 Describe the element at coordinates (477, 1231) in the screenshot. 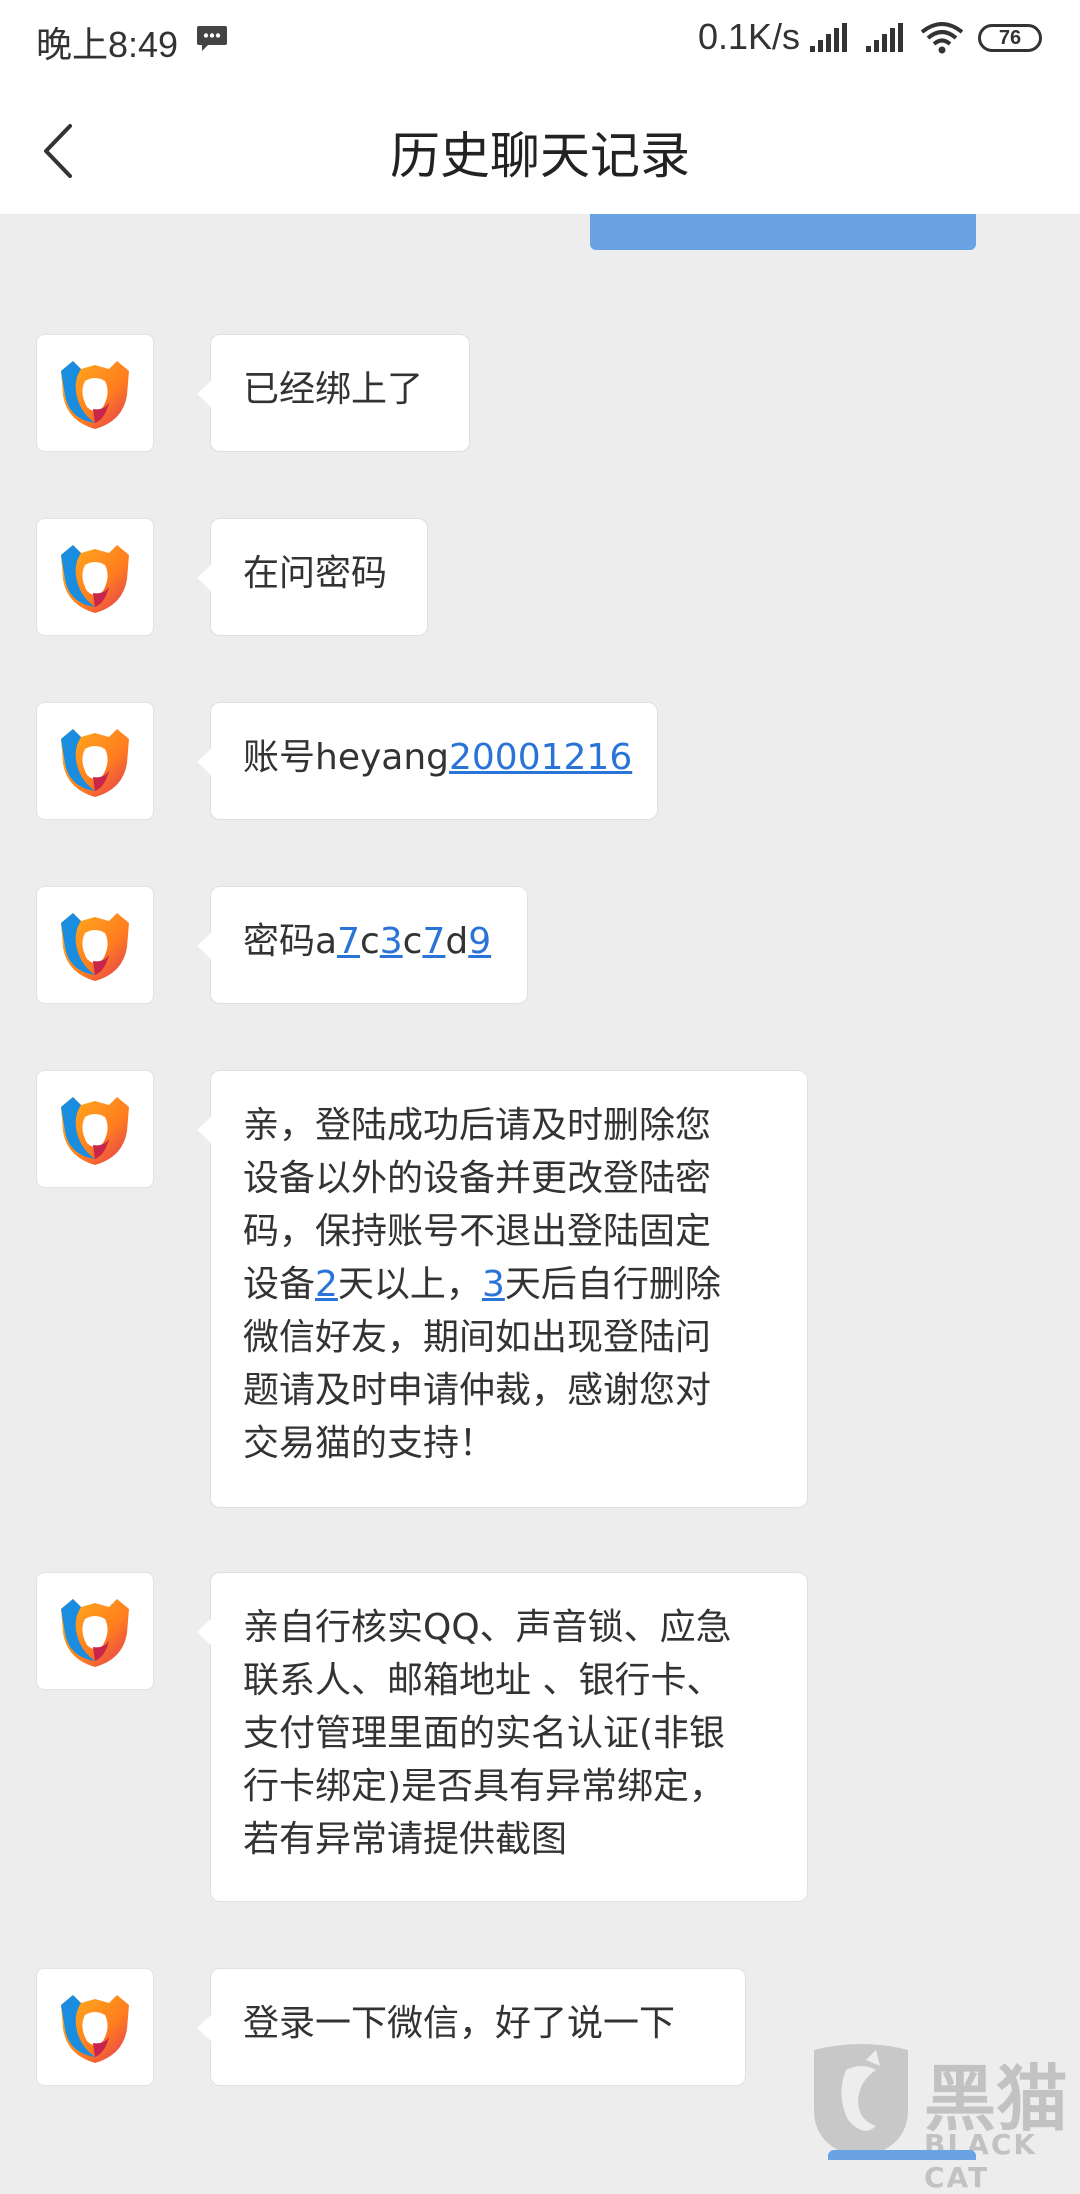

I see `message-text: 码，保持账号不退出登陆固定` at that location.